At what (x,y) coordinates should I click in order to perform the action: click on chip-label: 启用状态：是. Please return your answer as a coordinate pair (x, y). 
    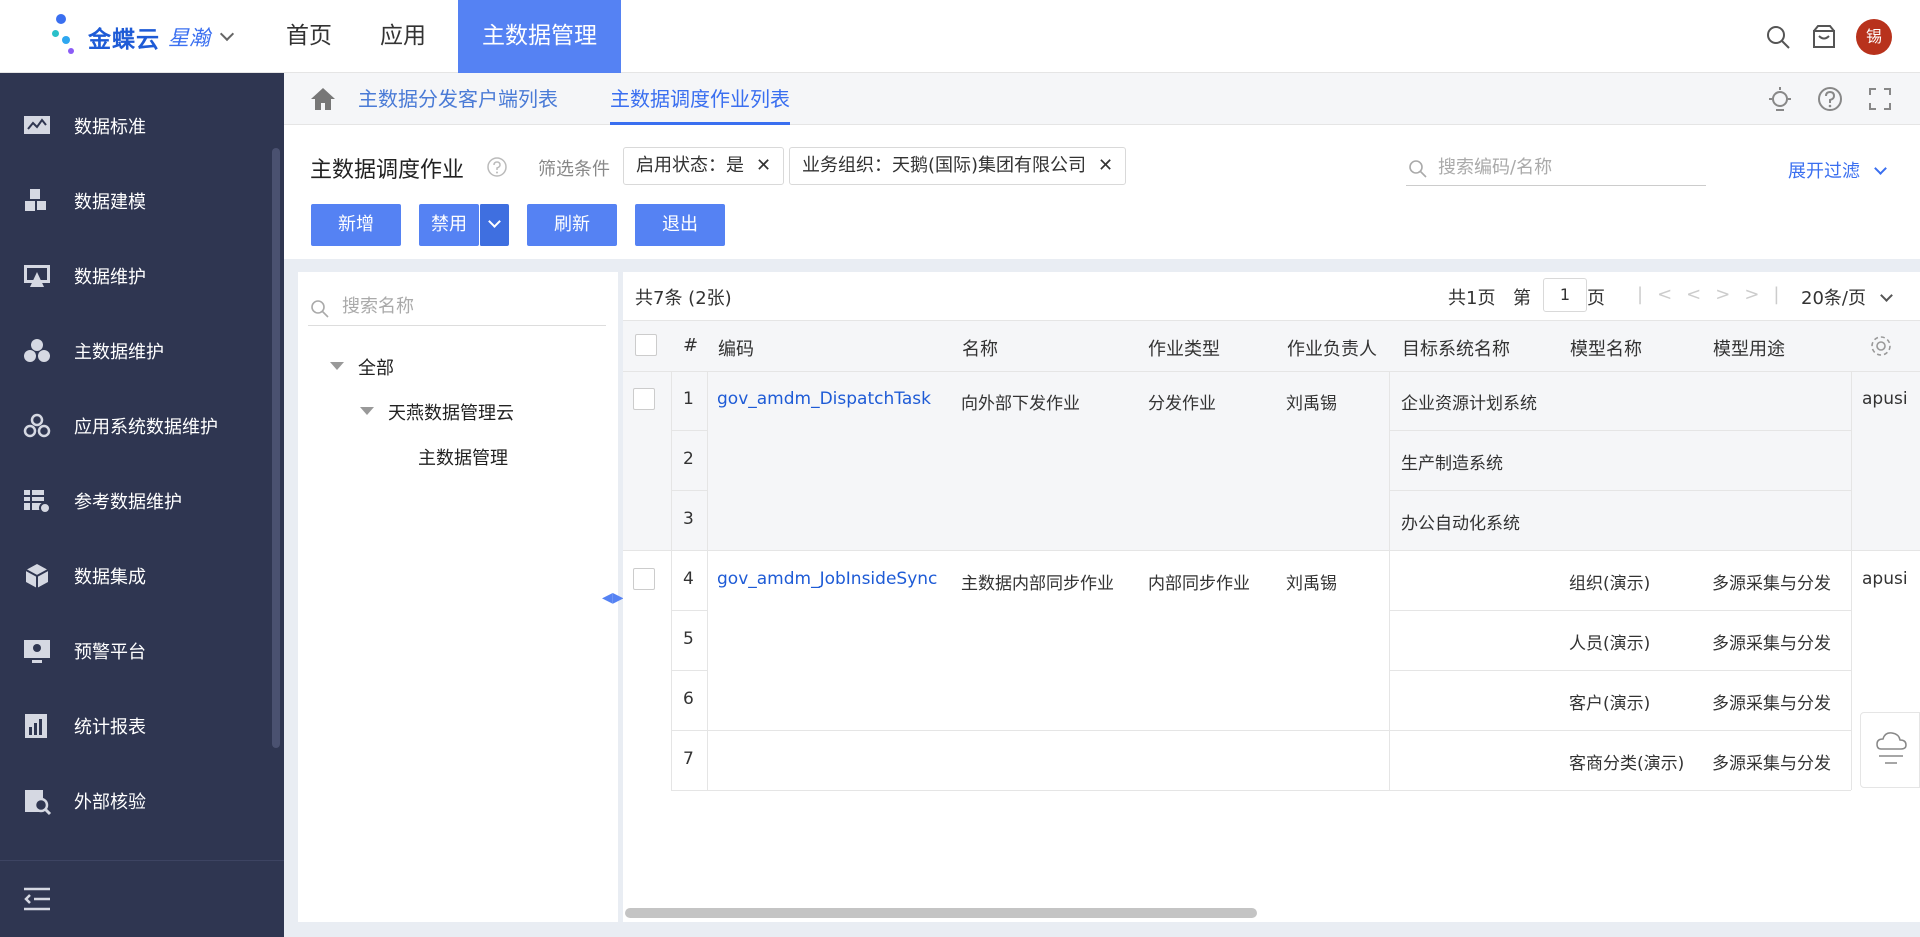
    Looking at the image, I should click on (690, 165).